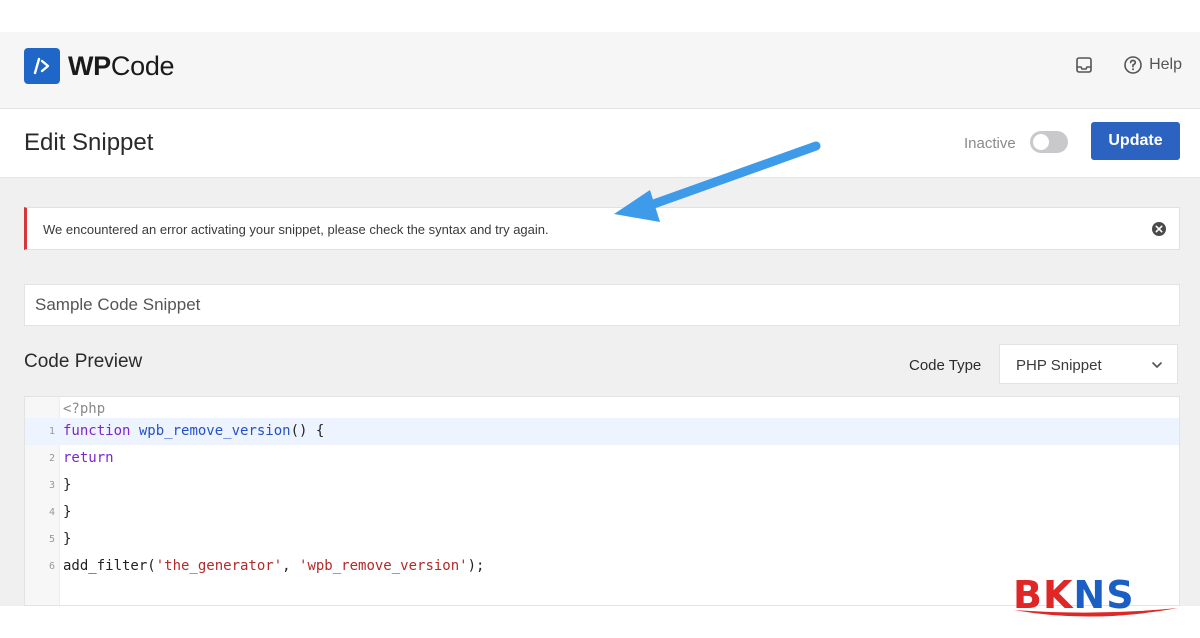 The image size is (1200, 638). Describe the element at coordinates (1157, 365) in the screenshot. I see `chevron-down-icon` at that location.